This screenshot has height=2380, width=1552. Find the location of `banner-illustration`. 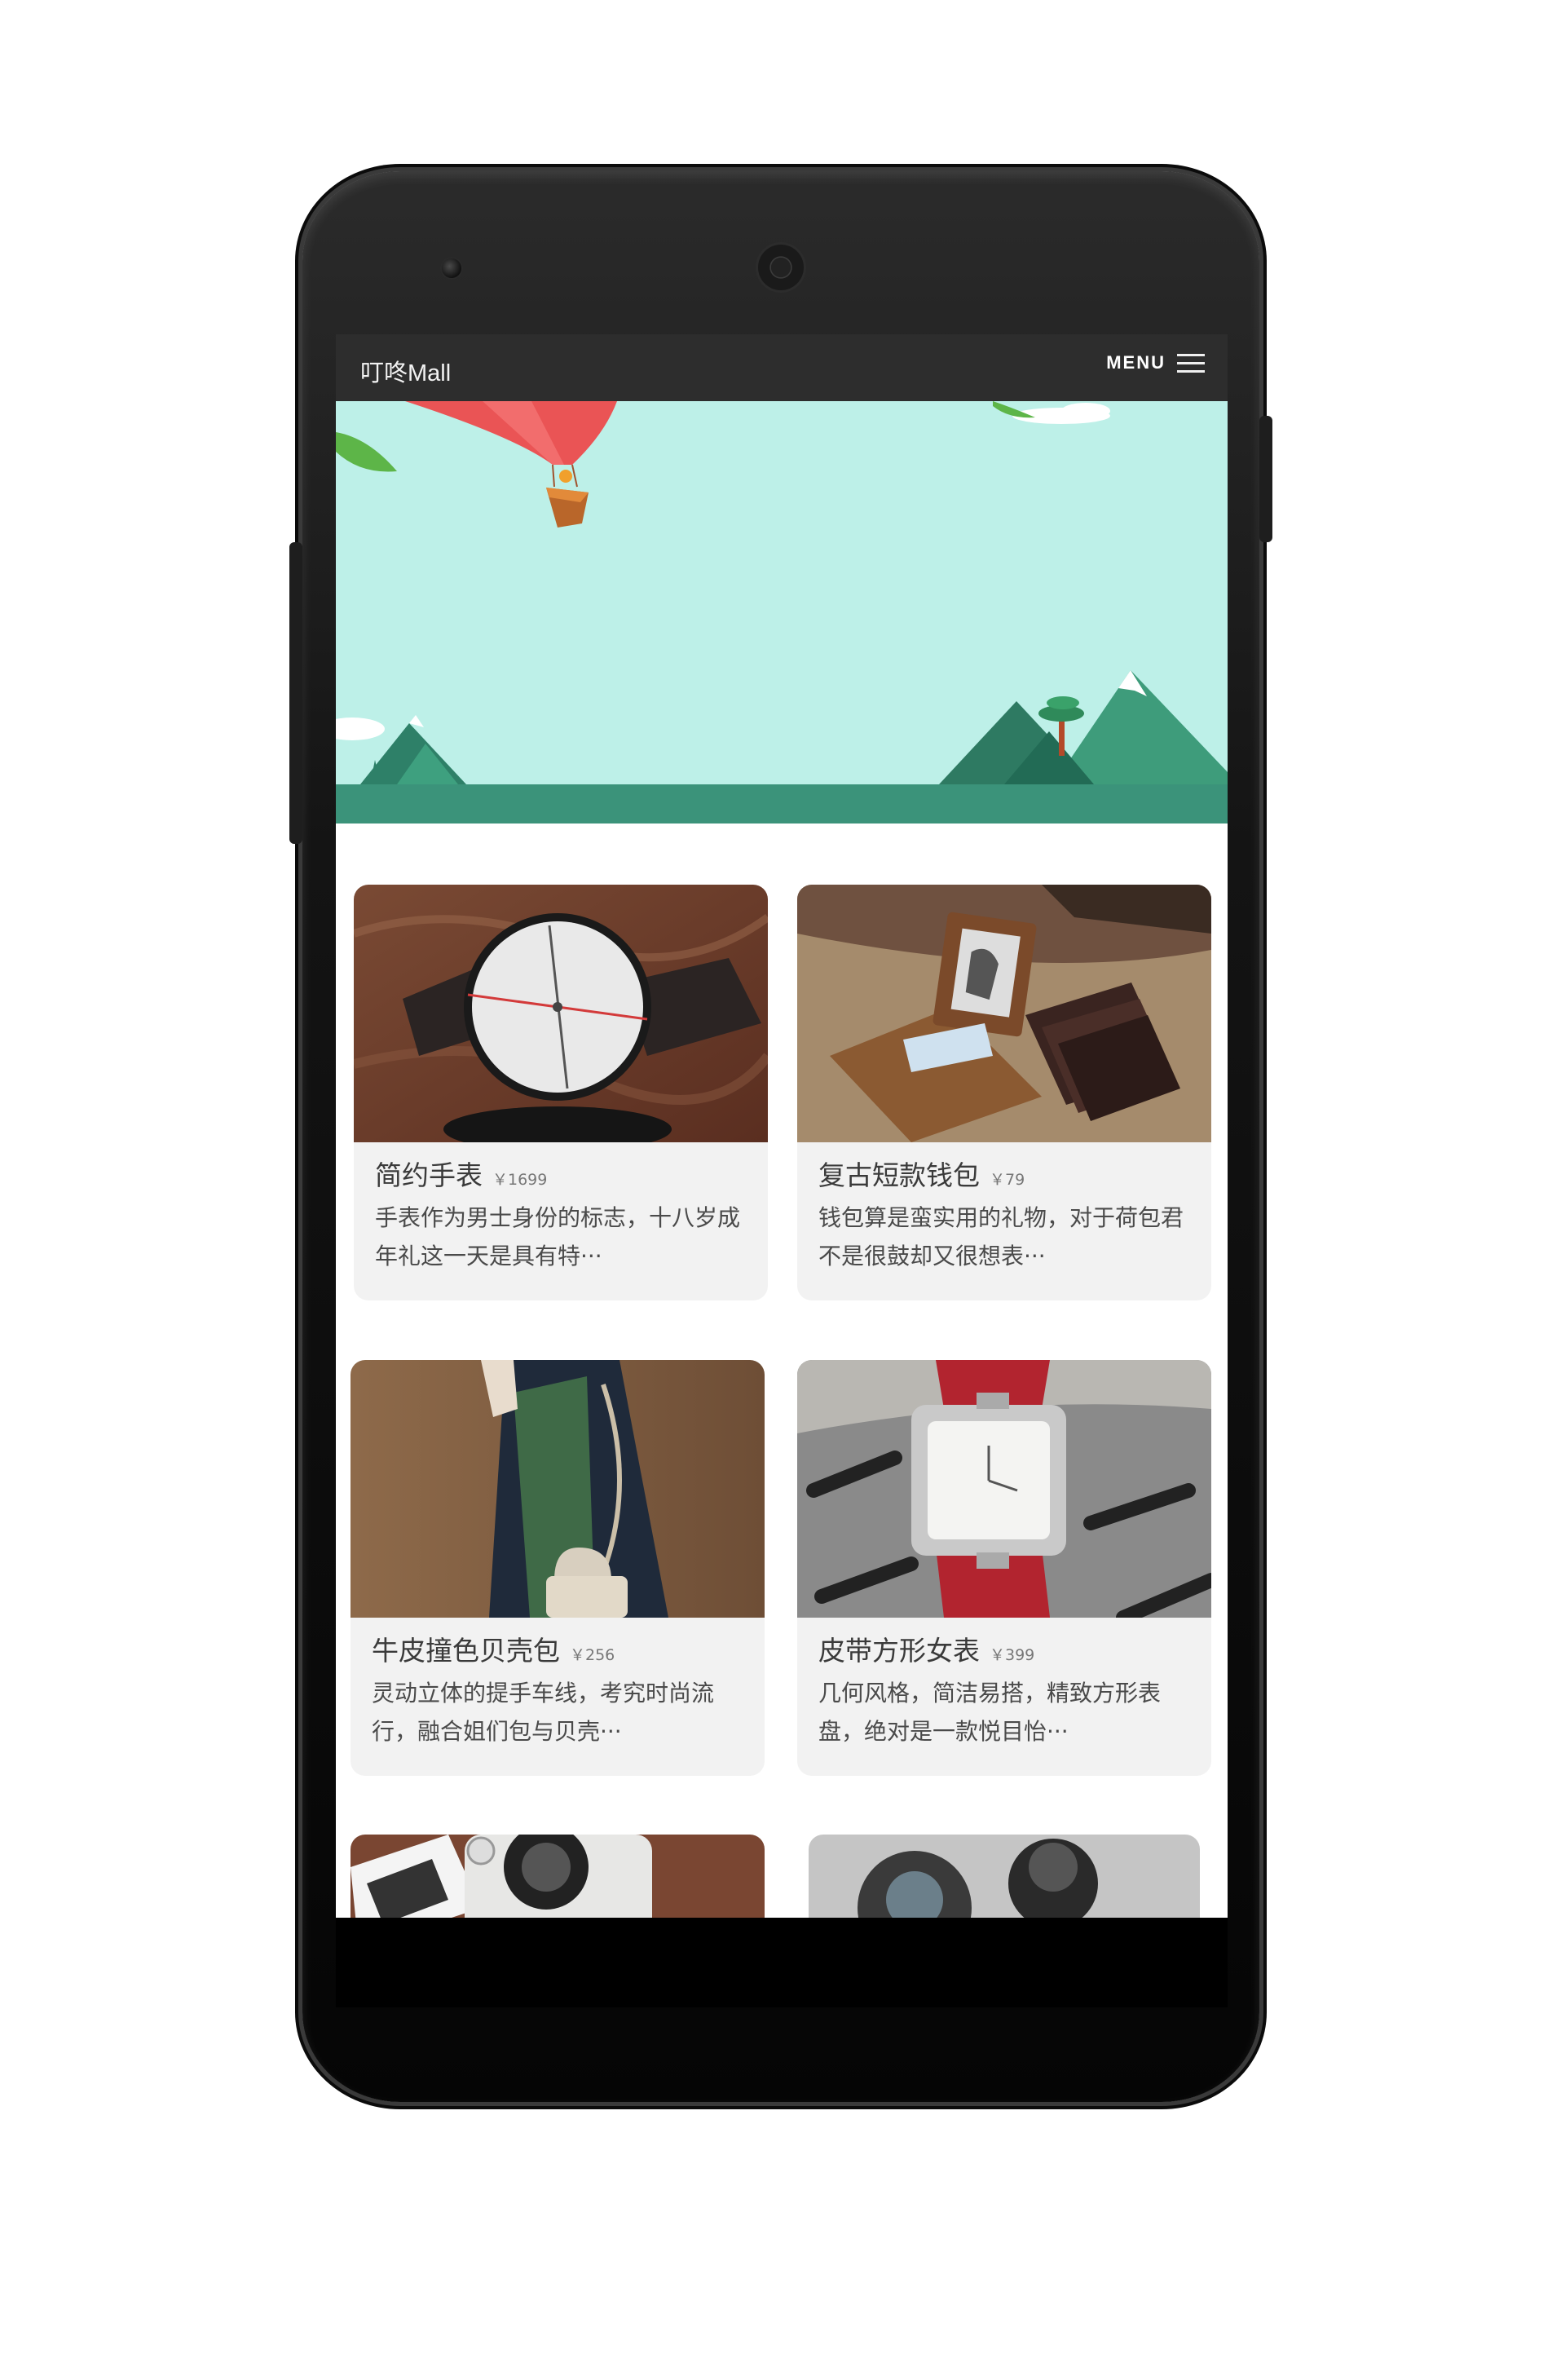

banner-illustration is located at coordinates (782, 612).